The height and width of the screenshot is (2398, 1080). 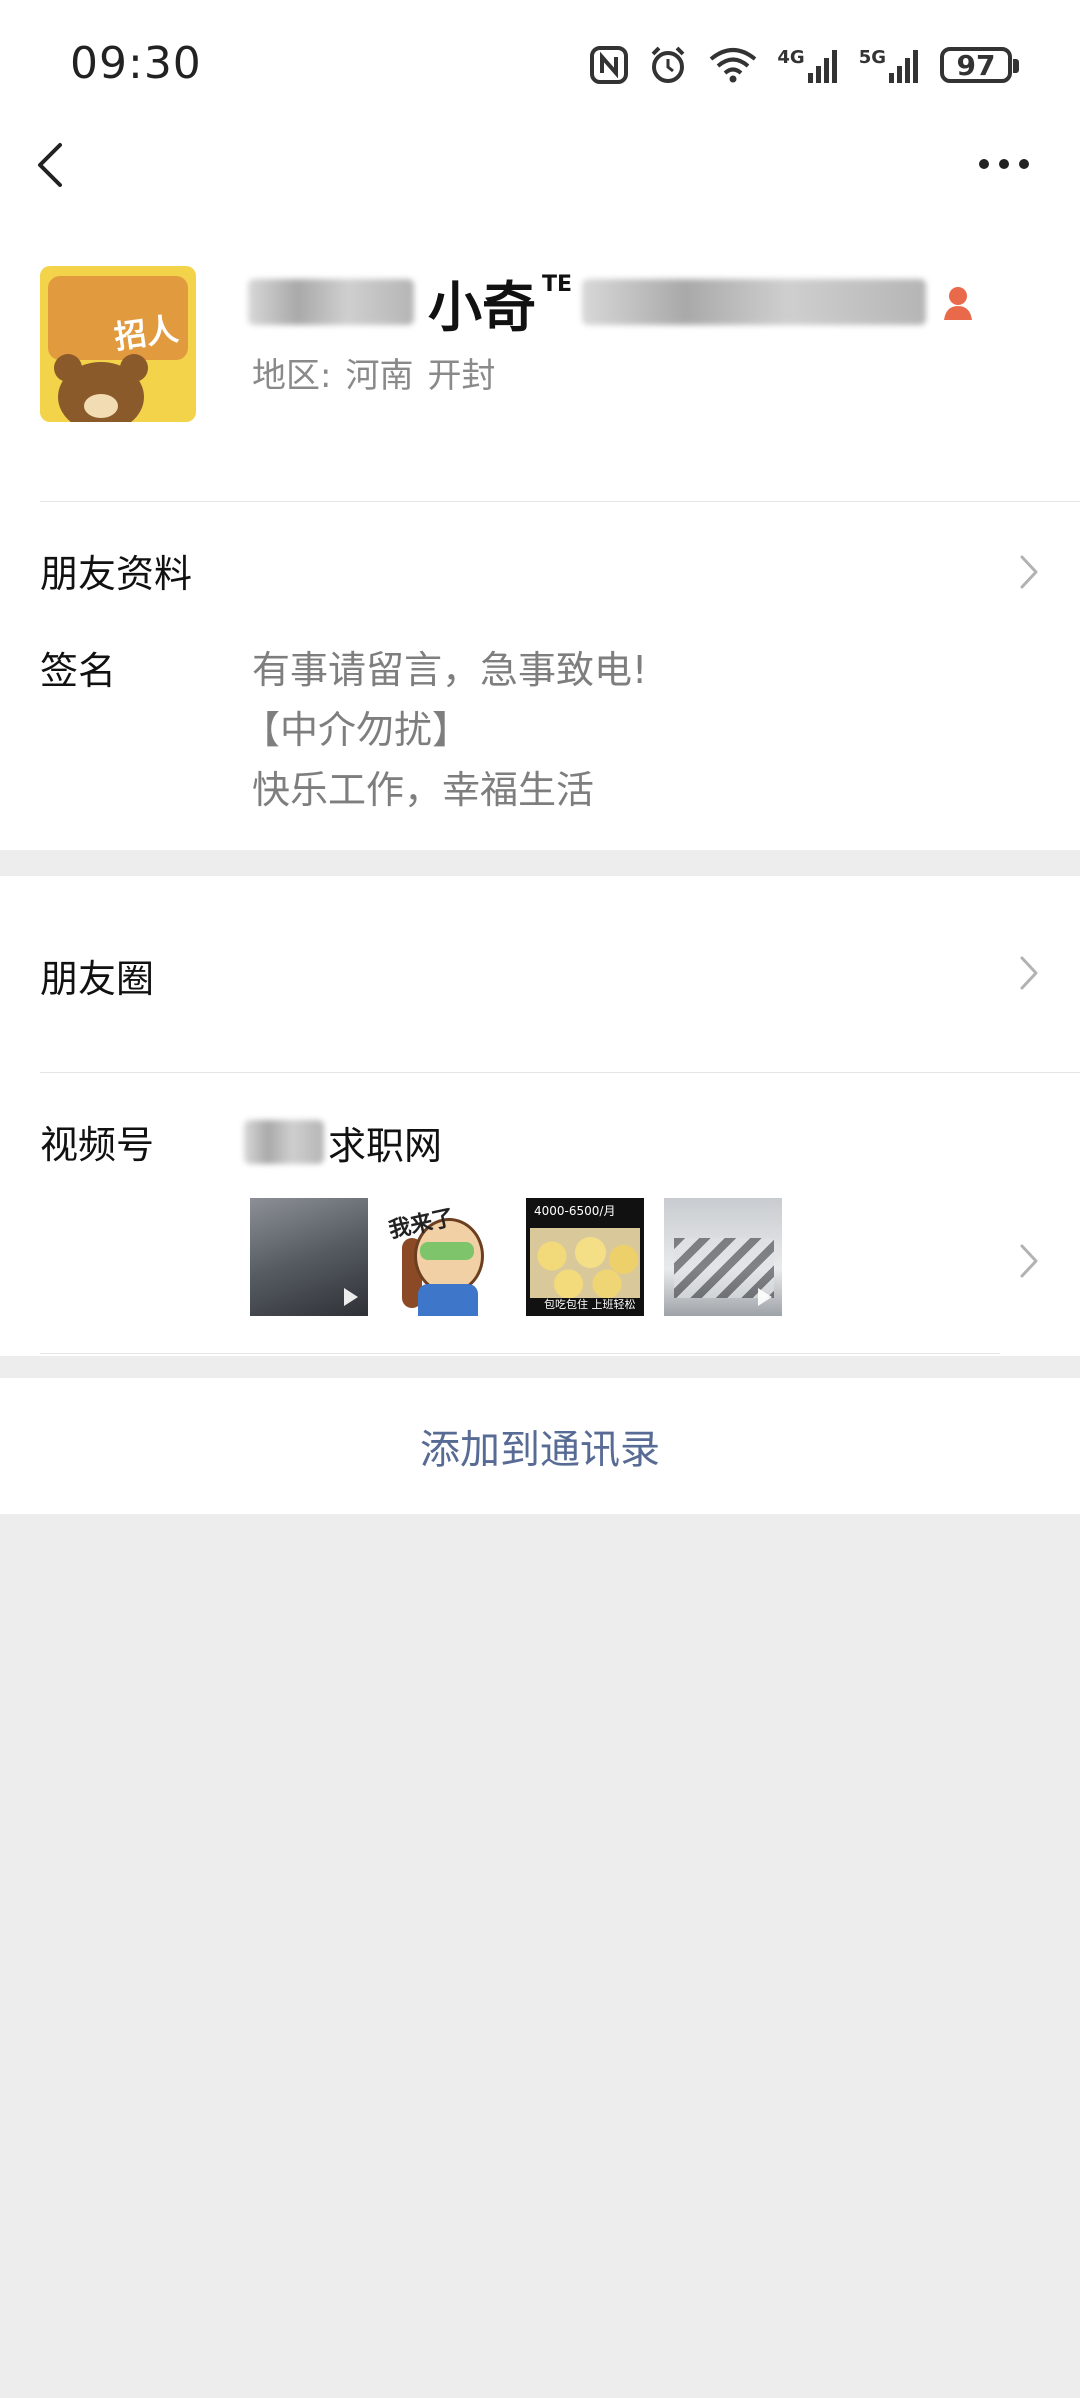 I want to click on wifi-icon, so click(x=733, y=65).